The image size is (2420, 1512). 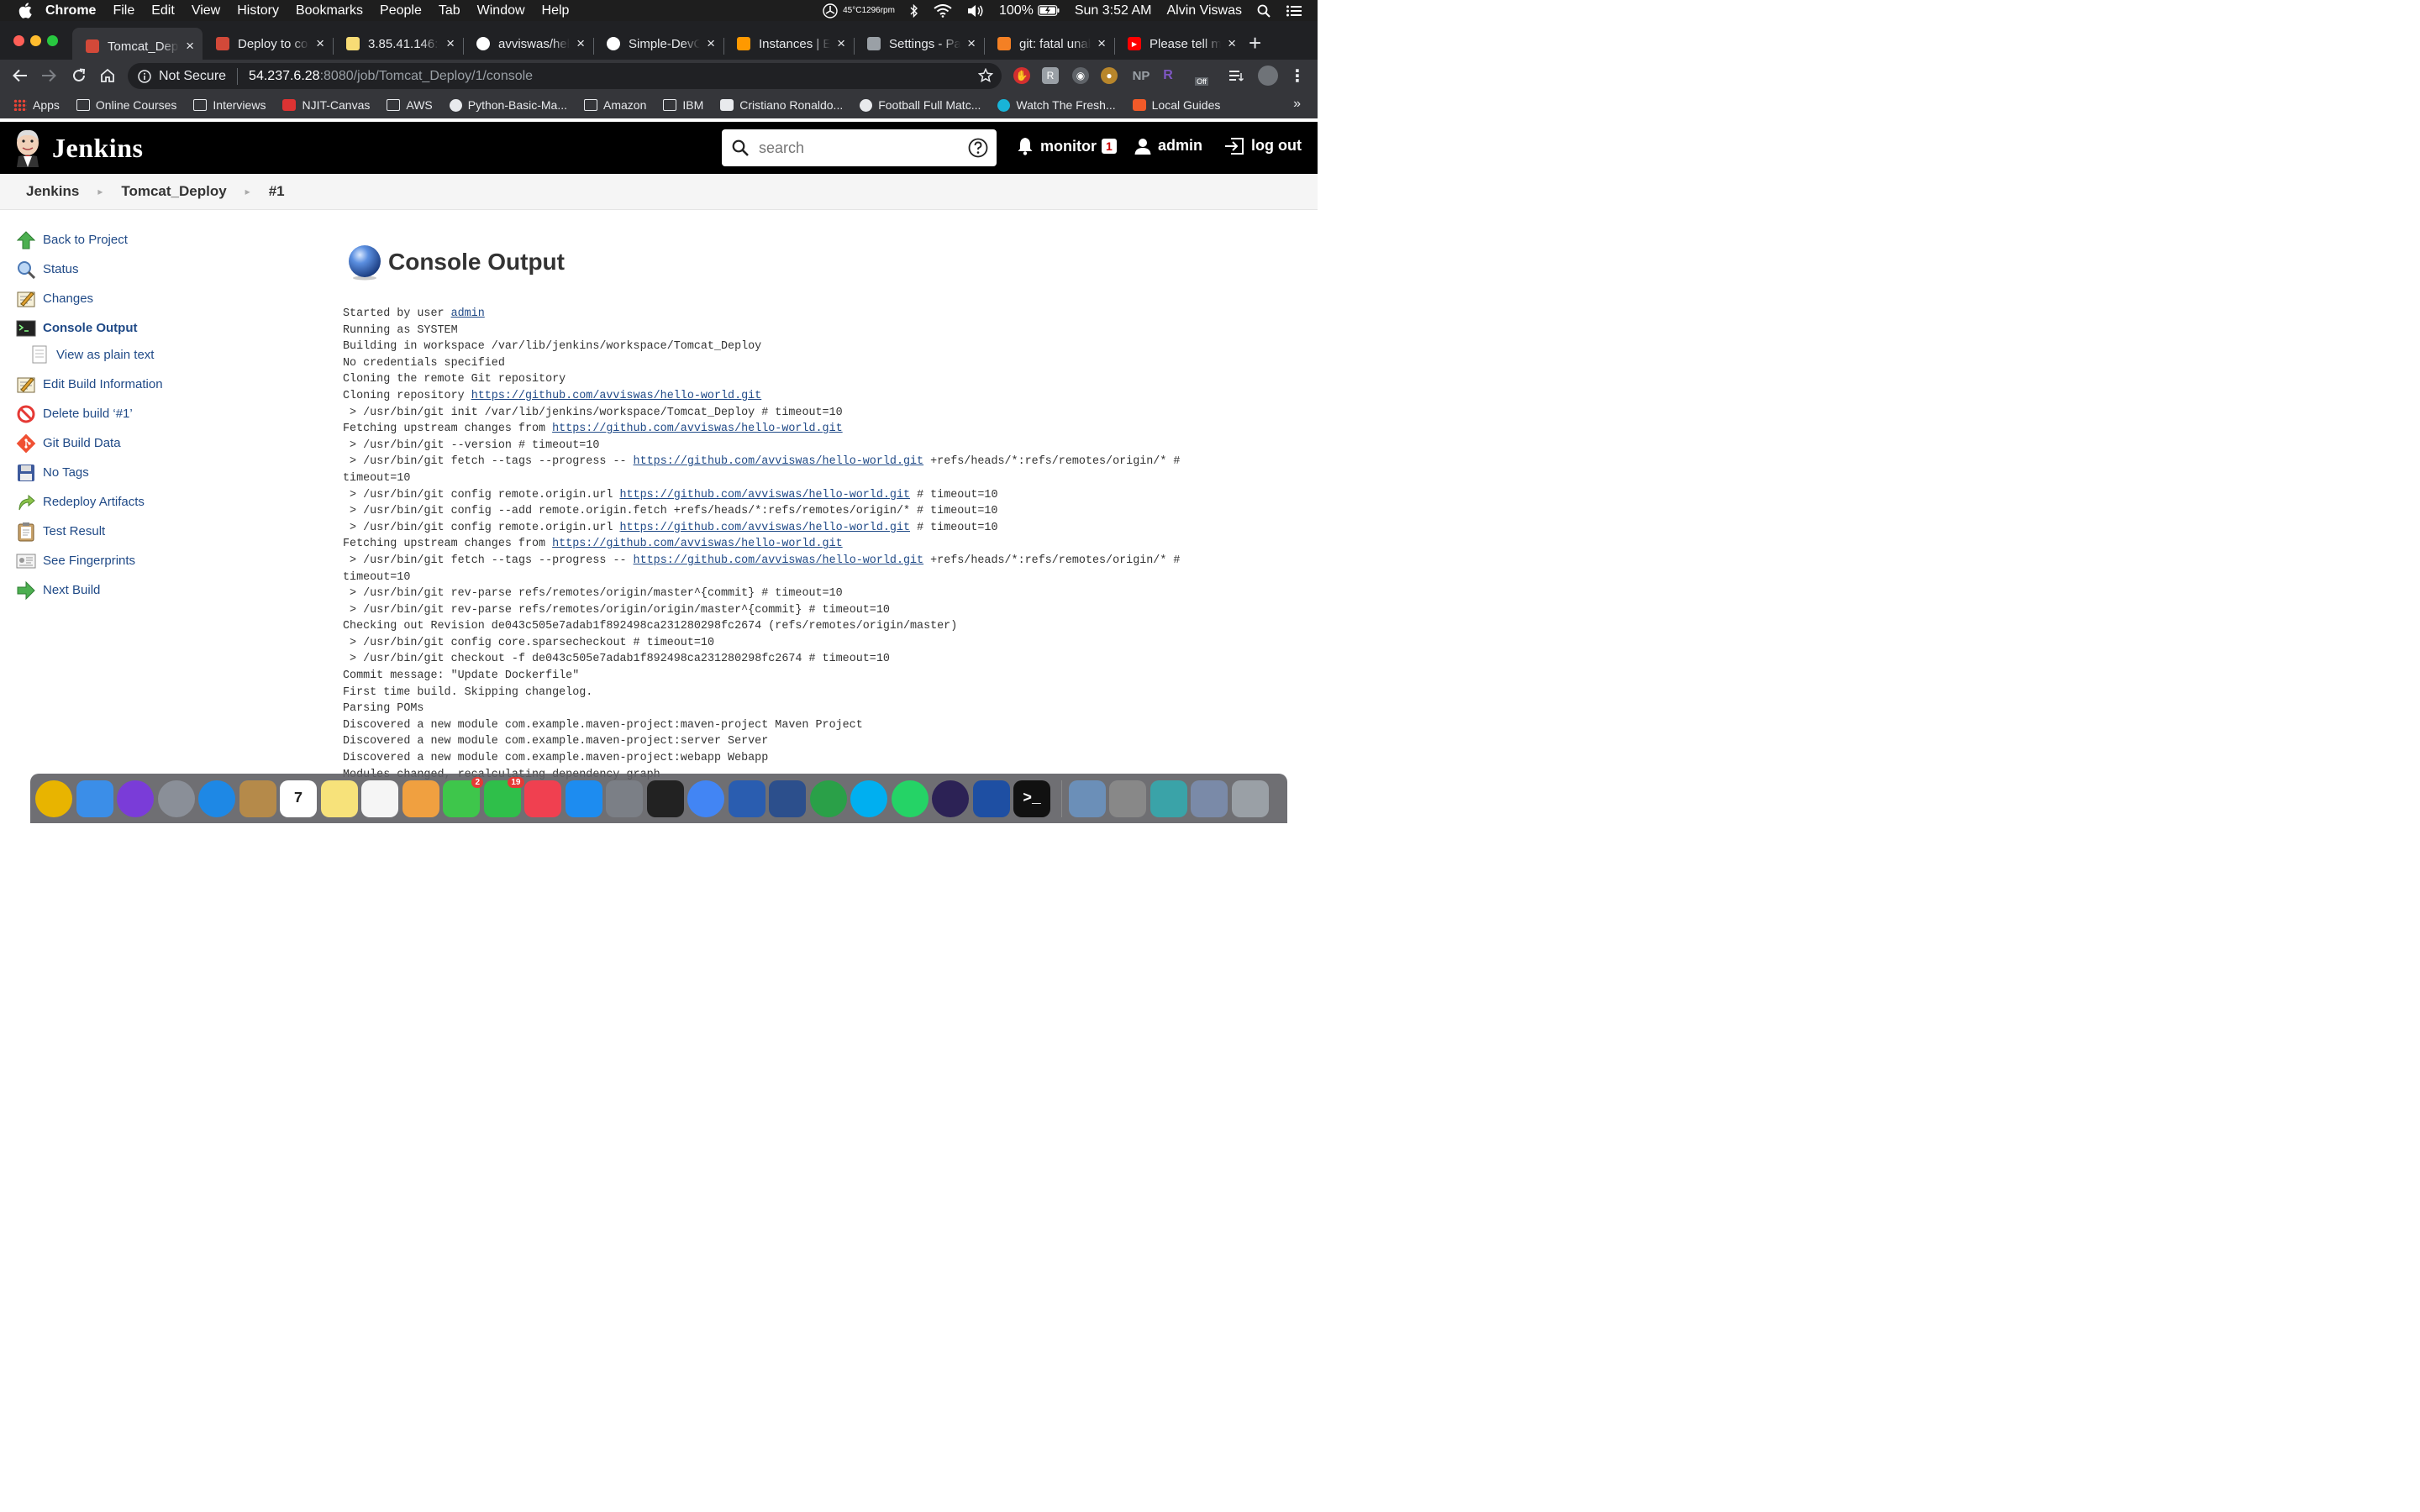 I want to click on record-extension-icon: ◉, so click(x=1080, y=75).